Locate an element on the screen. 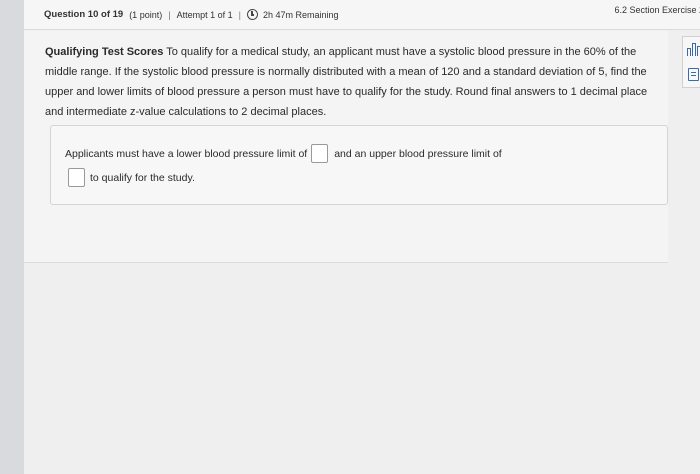  document-icon is located at coordinates (693, 74).